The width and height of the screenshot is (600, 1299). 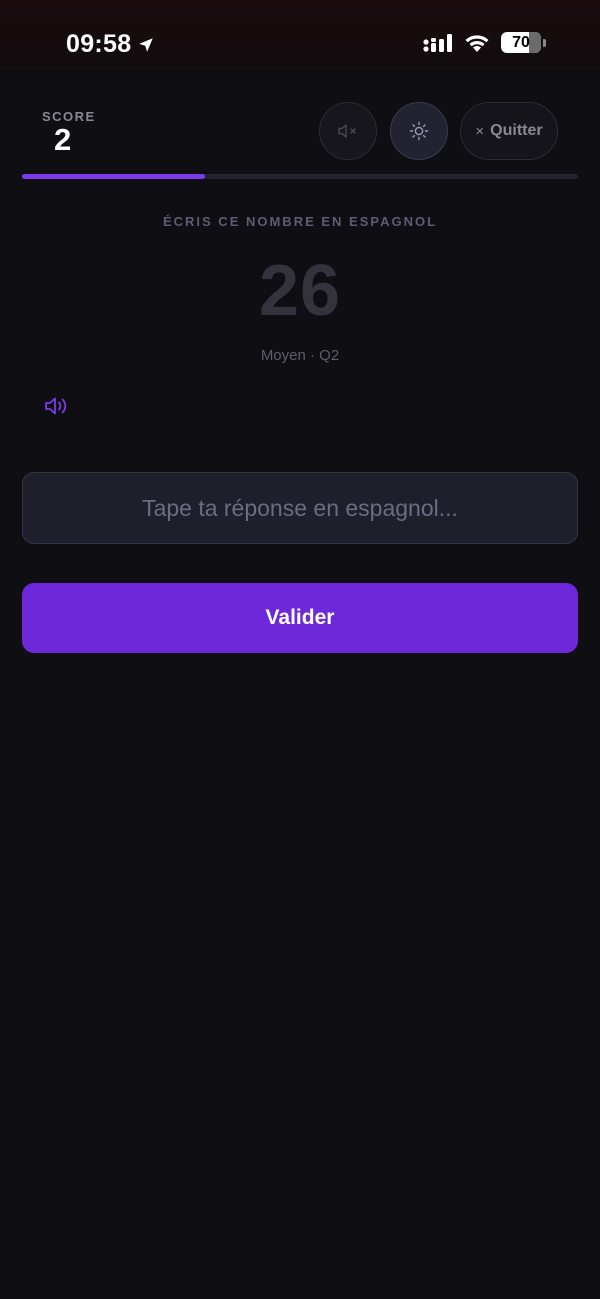 I want to click on battery-indicator: 70, so click(x=521, y=42).